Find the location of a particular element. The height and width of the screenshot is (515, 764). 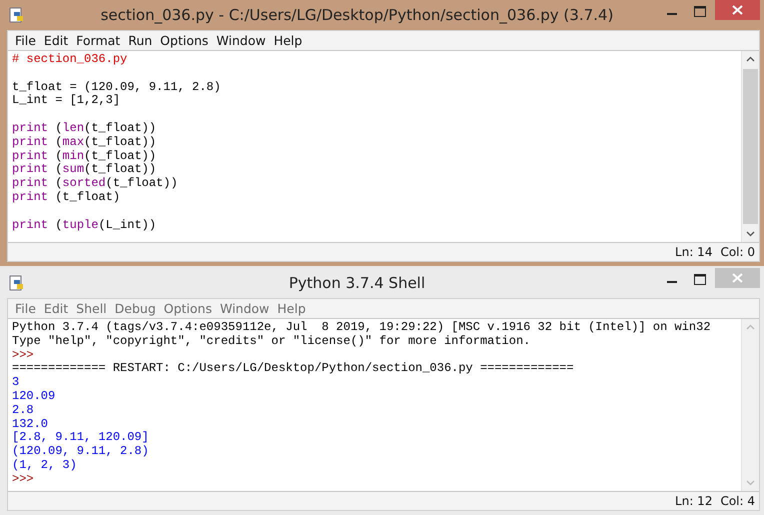

code-comment: # section_036.py is located at coordinates (70, 59).